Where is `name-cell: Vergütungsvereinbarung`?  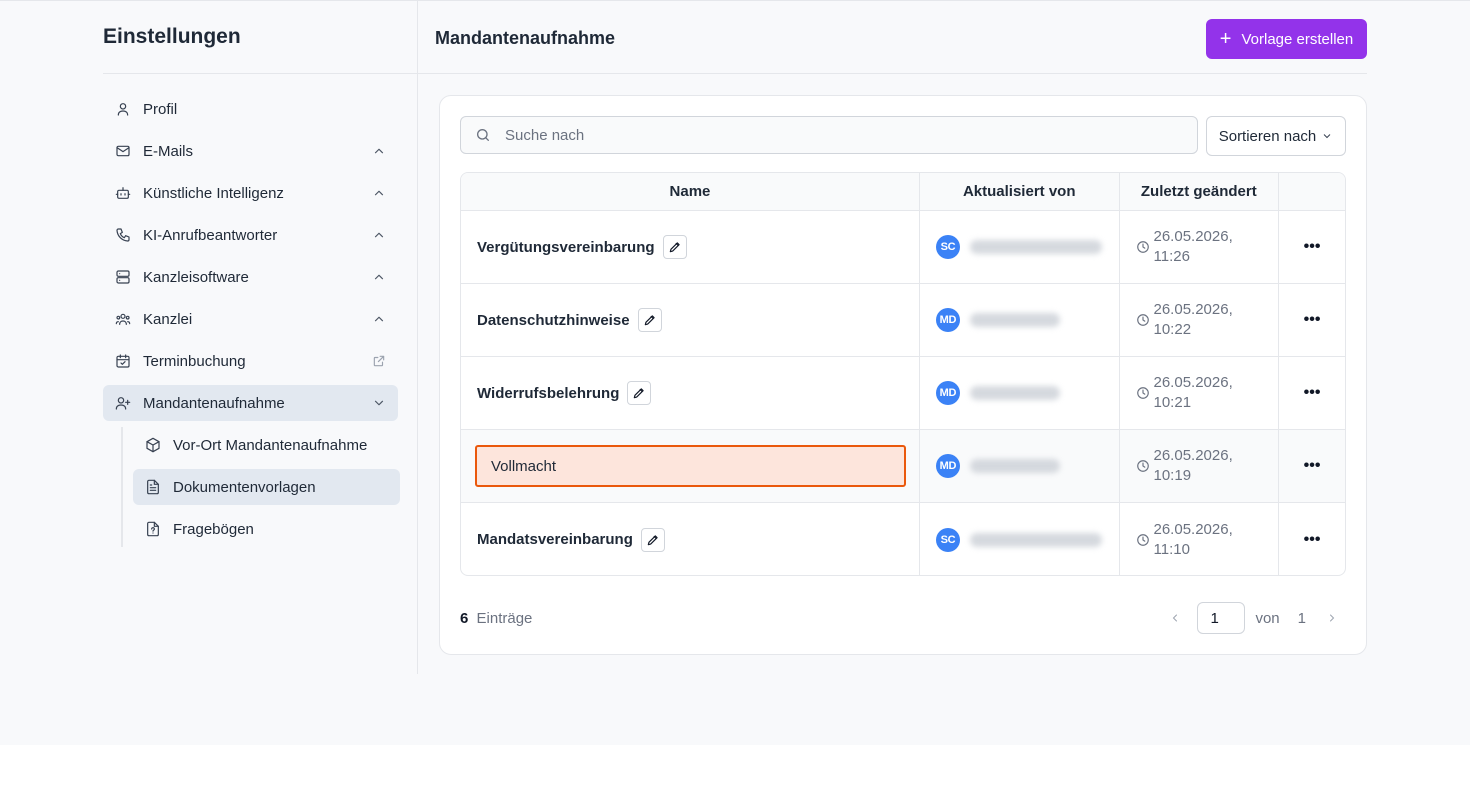 name-cell: Vergütungsvereinbarung is located at coordinates (690, 247).